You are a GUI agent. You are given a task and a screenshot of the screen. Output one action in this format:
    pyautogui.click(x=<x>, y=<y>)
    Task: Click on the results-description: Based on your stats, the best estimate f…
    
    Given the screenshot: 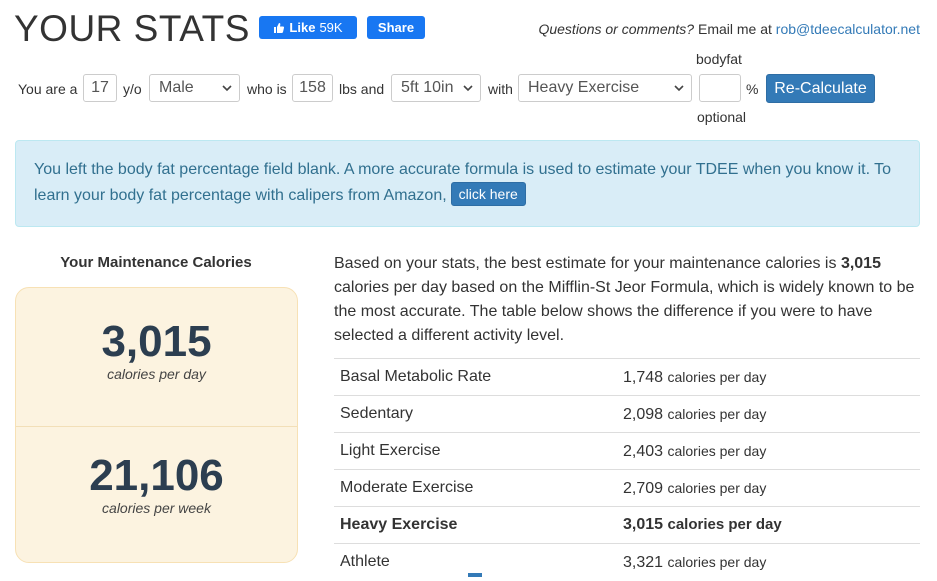 What is the action you would take?
    pyautogui.click(x=627, y=300)
    